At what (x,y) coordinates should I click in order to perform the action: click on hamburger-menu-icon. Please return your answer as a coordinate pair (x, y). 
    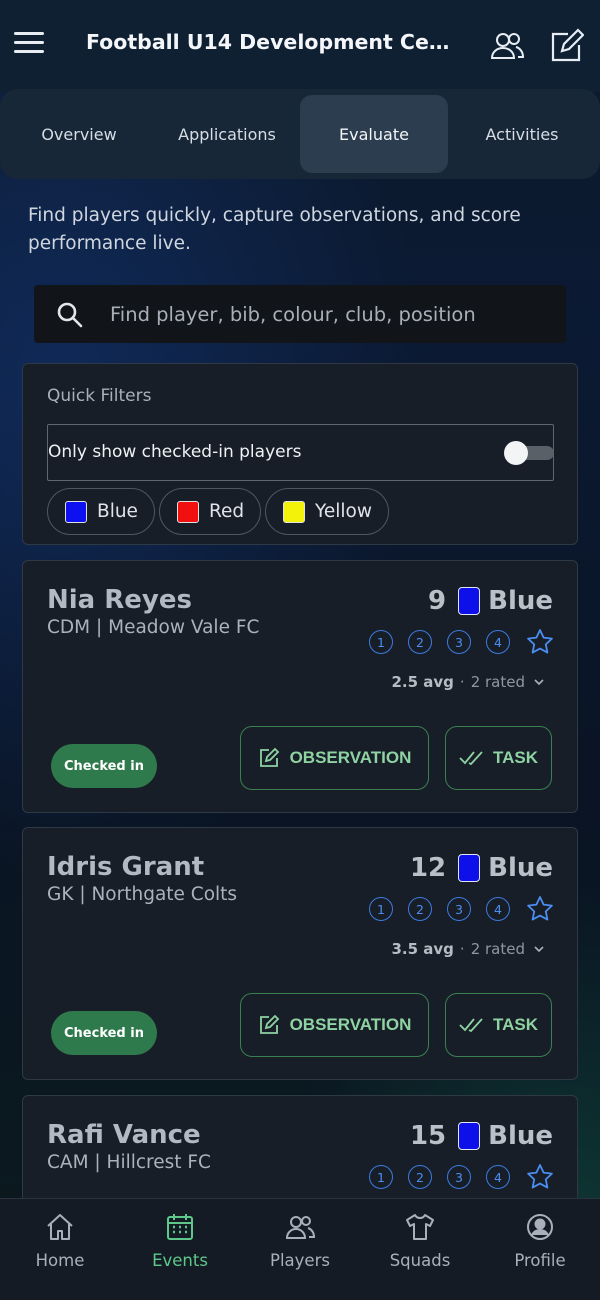
    Looking at the image, I should click on (29, 45).